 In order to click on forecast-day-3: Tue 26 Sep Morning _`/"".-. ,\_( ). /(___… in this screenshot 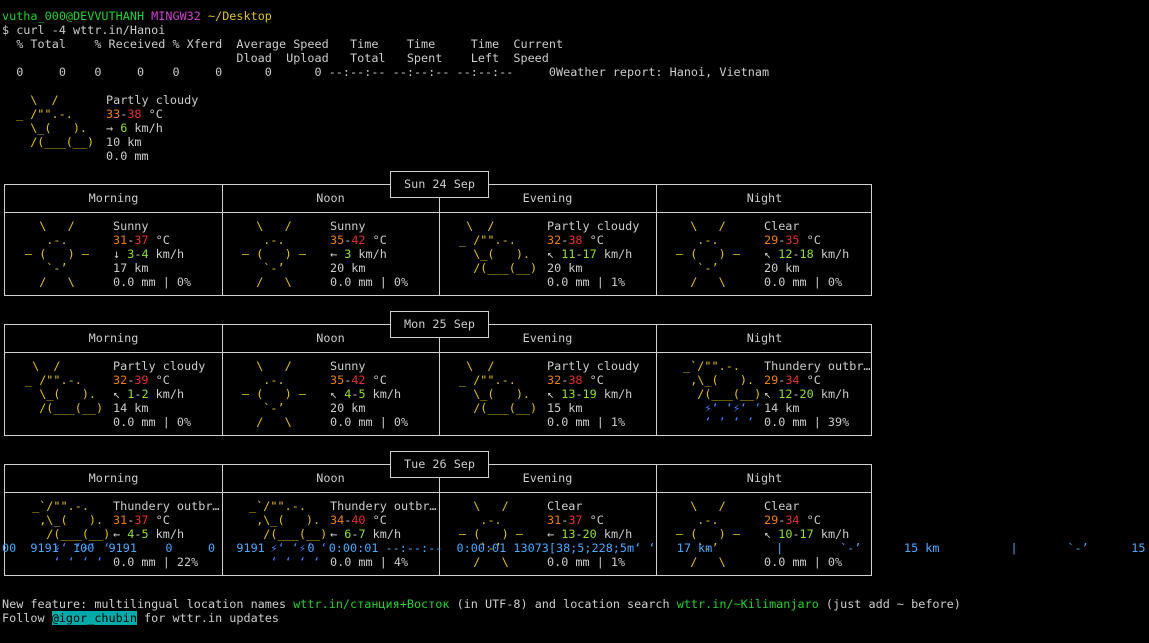, I will do `click(438, 513)`.